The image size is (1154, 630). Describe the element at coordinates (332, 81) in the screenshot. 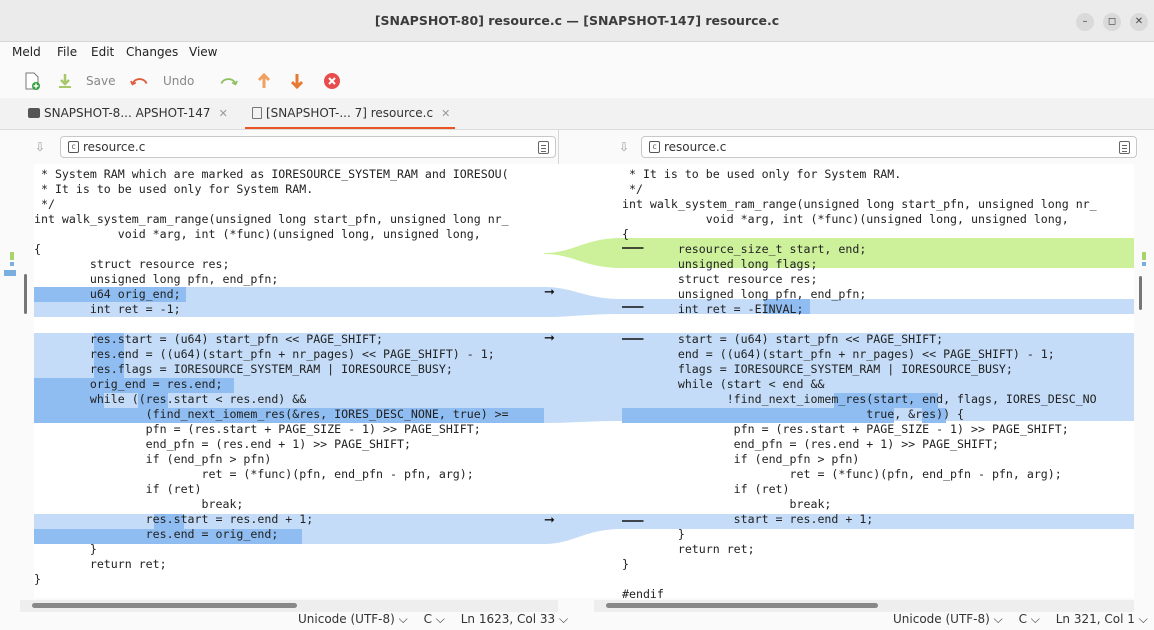

I see `stop-icon` at that location.